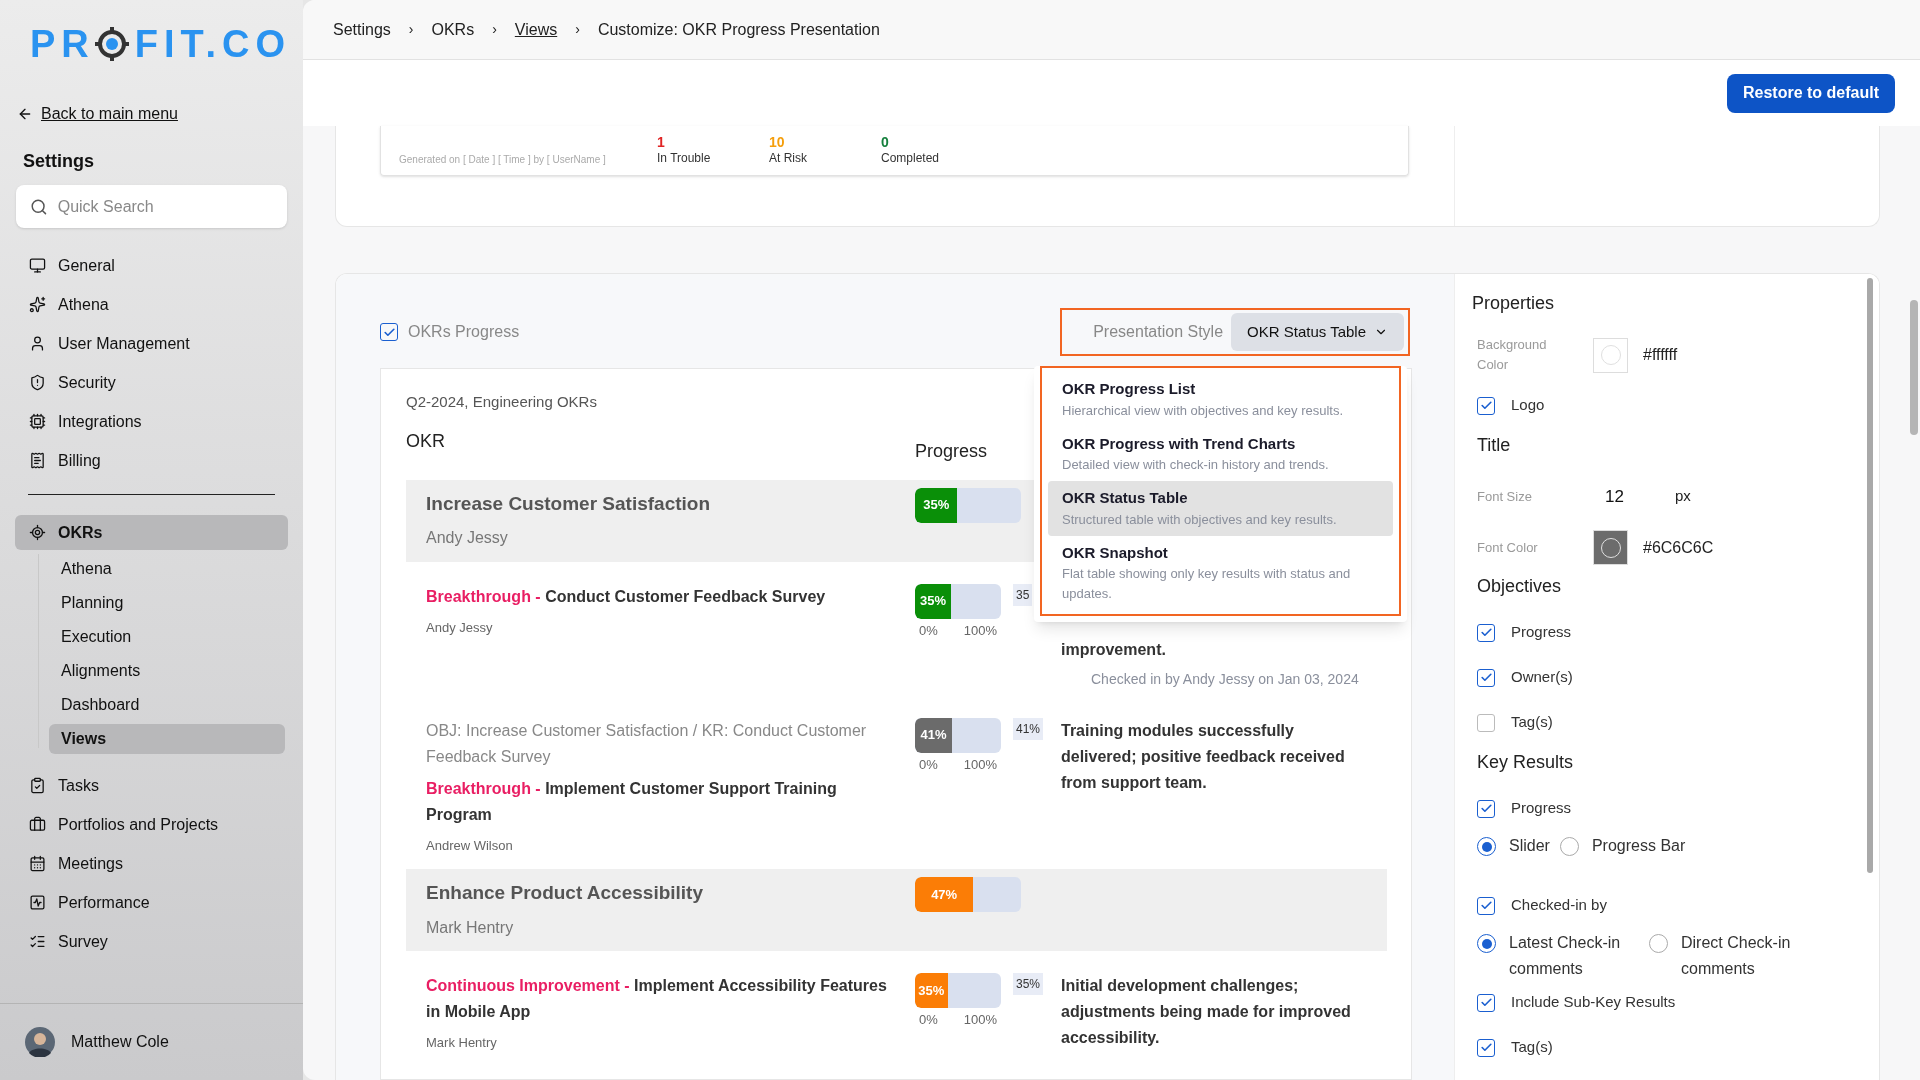  What do you see at coordinates (37, 863) in the screenshot?
I see `calendar-icon` at bounding box center [37, 863].